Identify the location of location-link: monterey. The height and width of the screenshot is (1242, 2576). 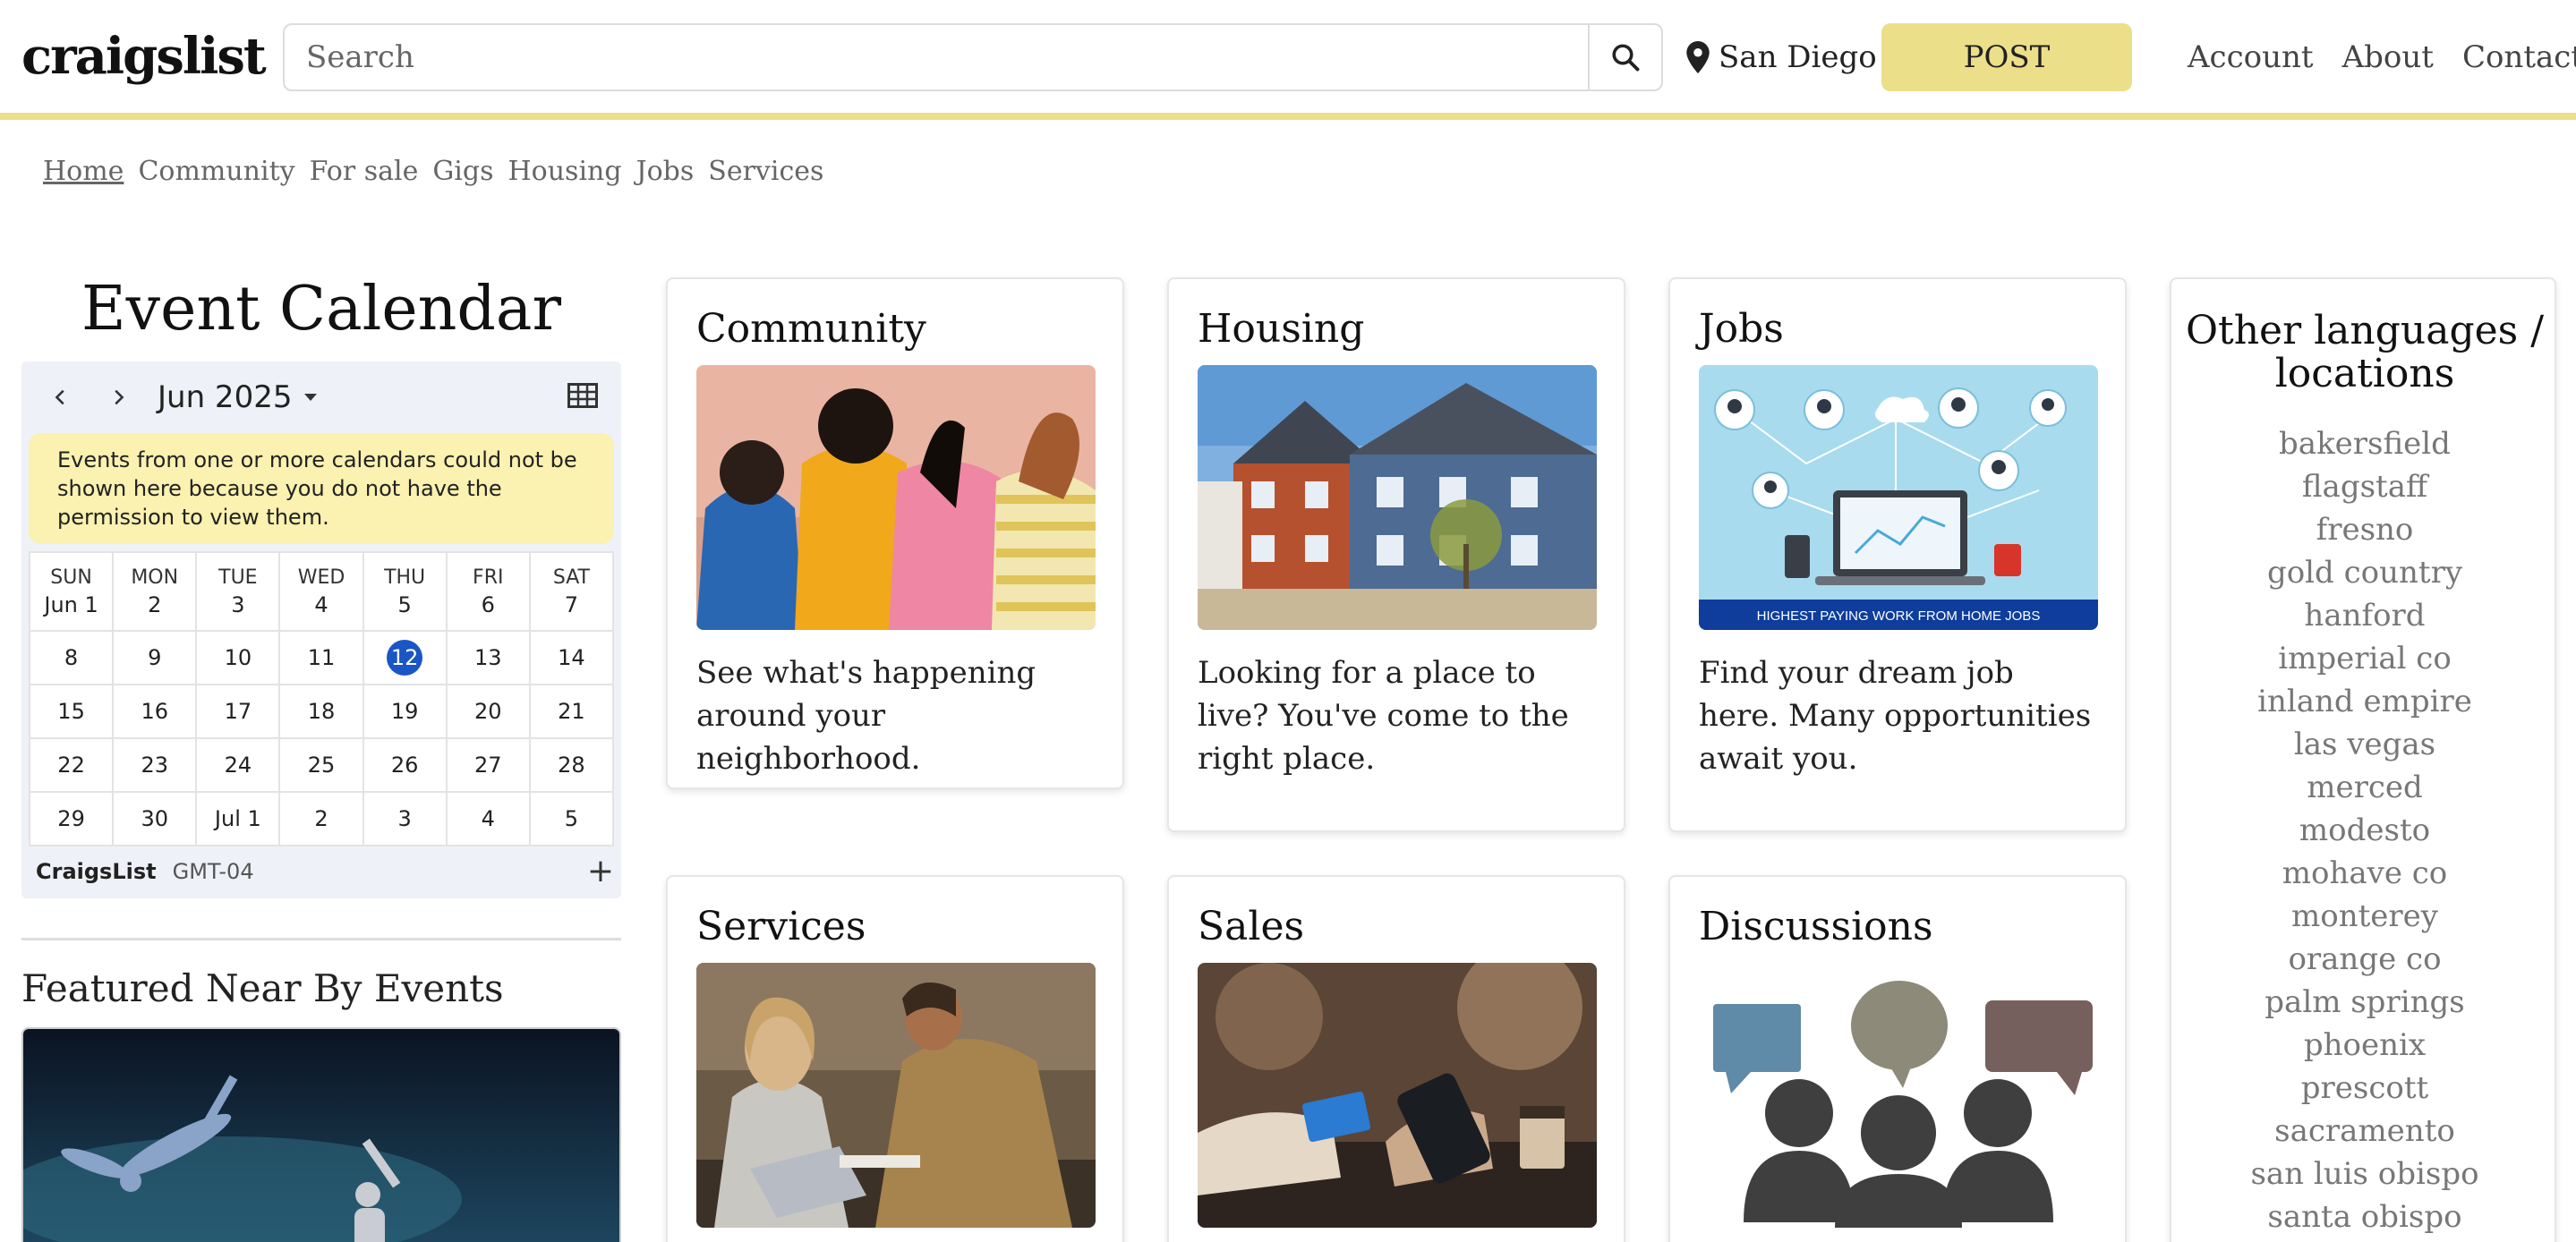
(2364, 916).